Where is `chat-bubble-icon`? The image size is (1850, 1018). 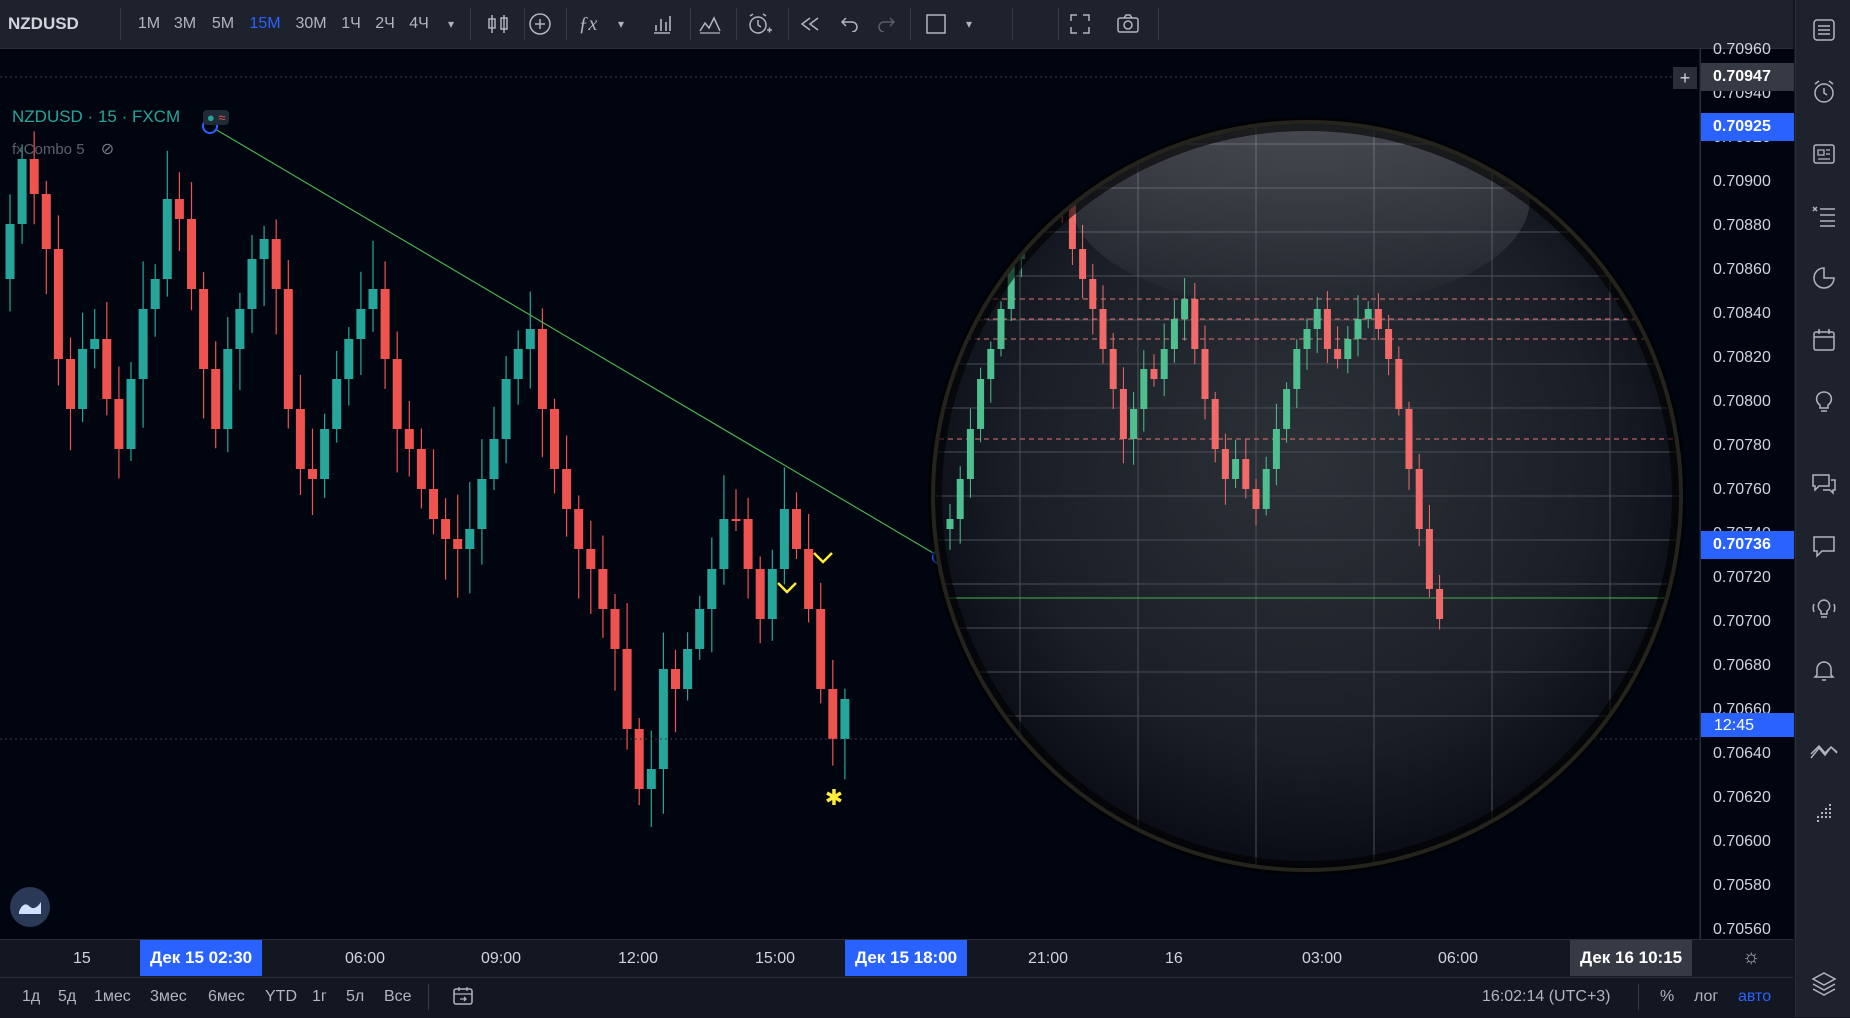 chat-bubble-icon is located at coordinates (1824, 546).